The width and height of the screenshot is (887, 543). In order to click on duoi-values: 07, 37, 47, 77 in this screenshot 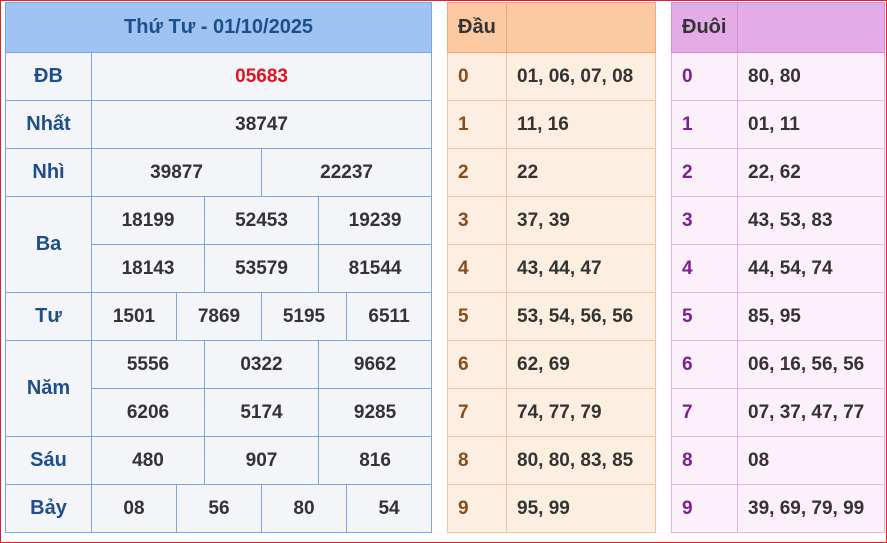, I will do `click(811, 412)`.